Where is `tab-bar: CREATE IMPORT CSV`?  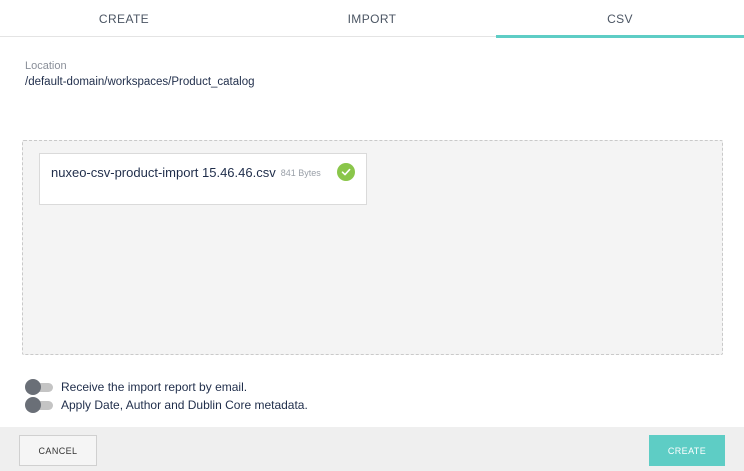
tab-bar: CREATE IMPORT CSV is located at coordinates (372, 19).